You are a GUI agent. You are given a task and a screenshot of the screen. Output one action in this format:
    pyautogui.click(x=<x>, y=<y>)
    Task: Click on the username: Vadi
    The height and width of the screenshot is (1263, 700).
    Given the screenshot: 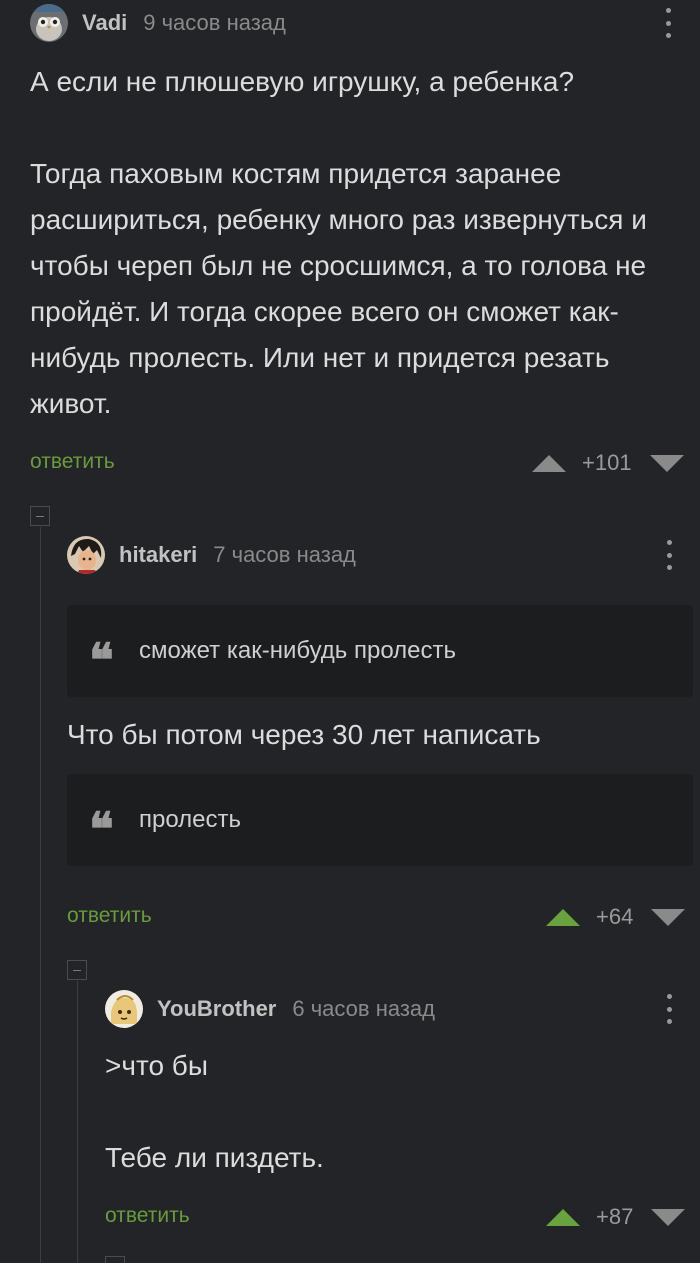 What is the action you would take?
    pyautogui.click(x=104, y=23)
    